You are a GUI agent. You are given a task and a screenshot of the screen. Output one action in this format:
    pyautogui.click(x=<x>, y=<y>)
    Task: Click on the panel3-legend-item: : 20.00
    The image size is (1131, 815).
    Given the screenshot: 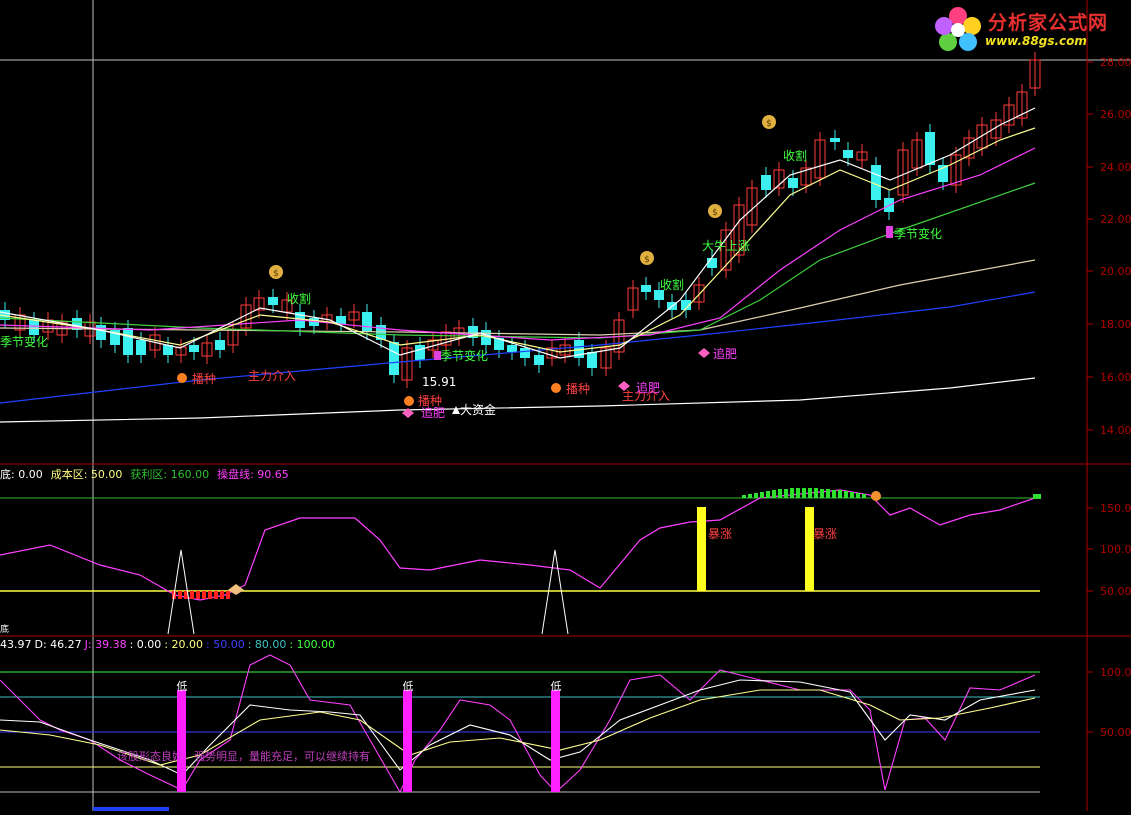 What is the action you would take?
    pyautogui.click(x=184, y=644)
    